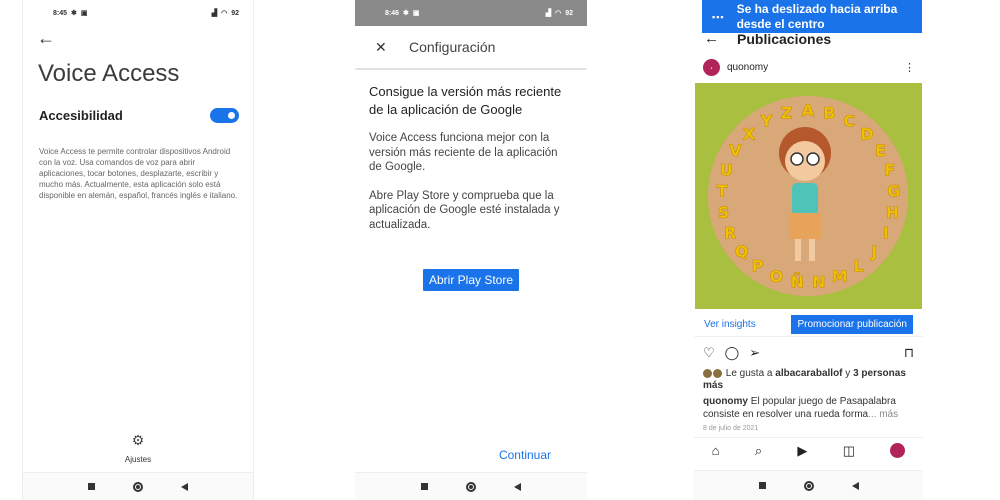 The height and width of the screenshot is (500, 1000). I want to click on back-arrow-icon: ←, so click(46, 38).